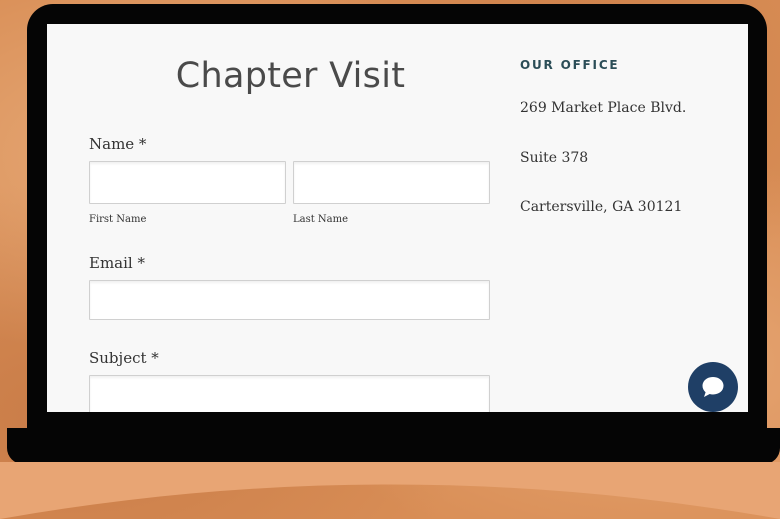 The width and height of the screenshot is (780, 519). What do you see at coordinates (118, 144) in the screenshot?
I see `name-label: Name *` at bounding box center [118, 144].